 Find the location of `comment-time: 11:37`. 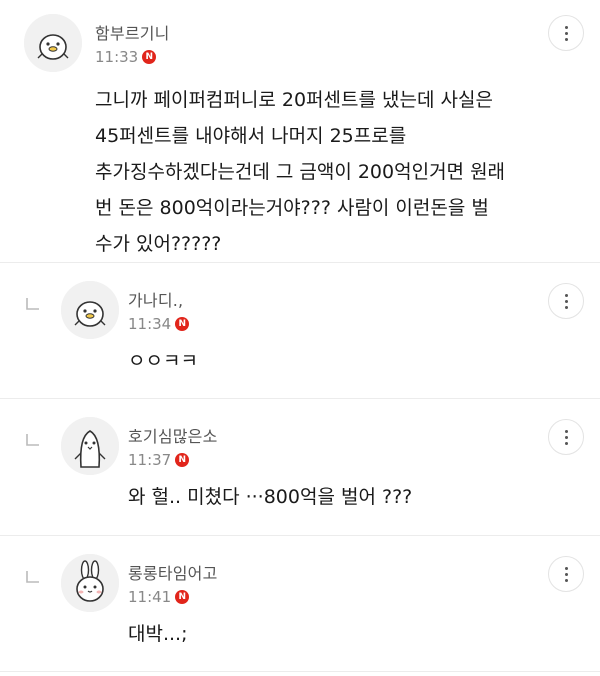

comment-time: 11:37 is located at coordinates (150, 460).